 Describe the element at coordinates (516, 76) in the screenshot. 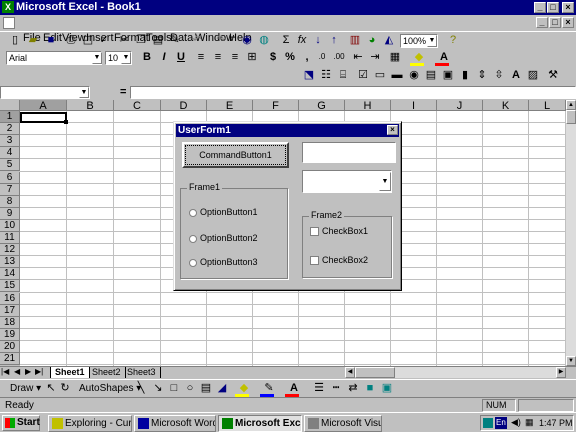

I see `label-control-icon: A` at that location.